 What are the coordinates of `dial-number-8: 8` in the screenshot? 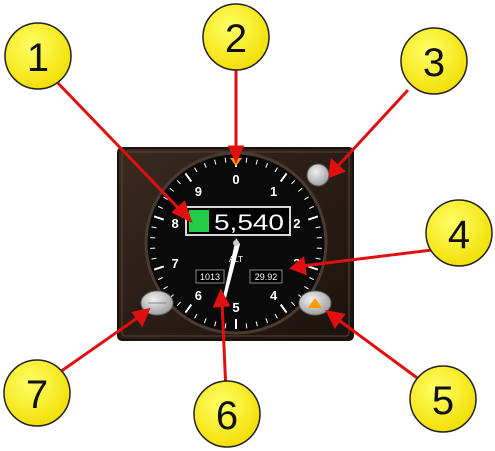 It's located at (175, 223).